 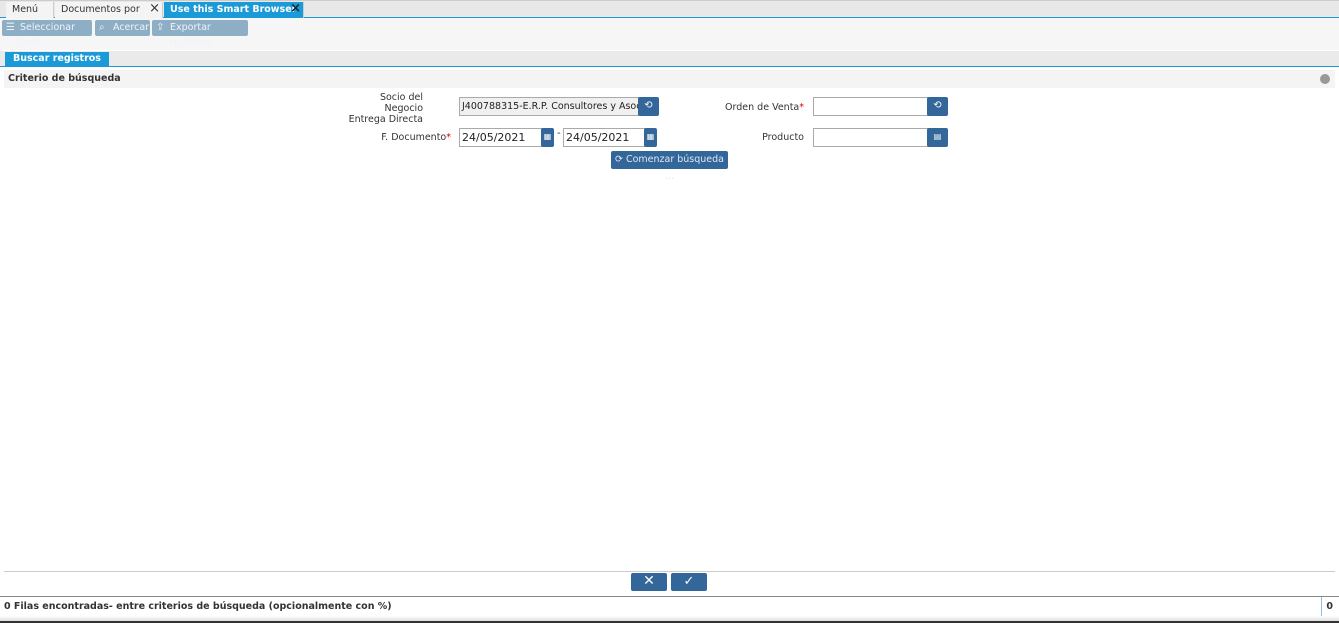 What do you see at coordinates (109, 16) in the screenshot?
I see `tab-documentos: Documentos por Pagar×` at bounding box center [109, 16].